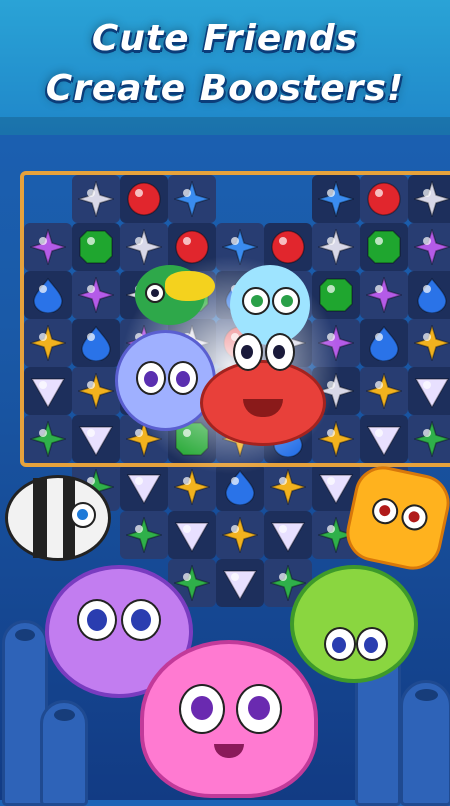  Describe the element at coordinates (225, 88) in the screenshot. I see `title-line-2: Create Boosters!` at that location.